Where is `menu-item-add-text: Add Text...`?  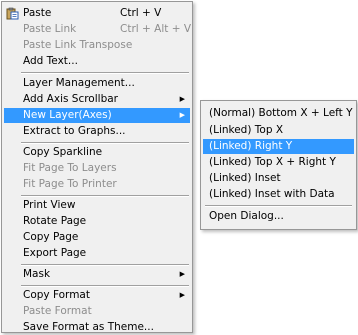
menu-item-add-text: Add Text... is located at coordinates (97, 61).